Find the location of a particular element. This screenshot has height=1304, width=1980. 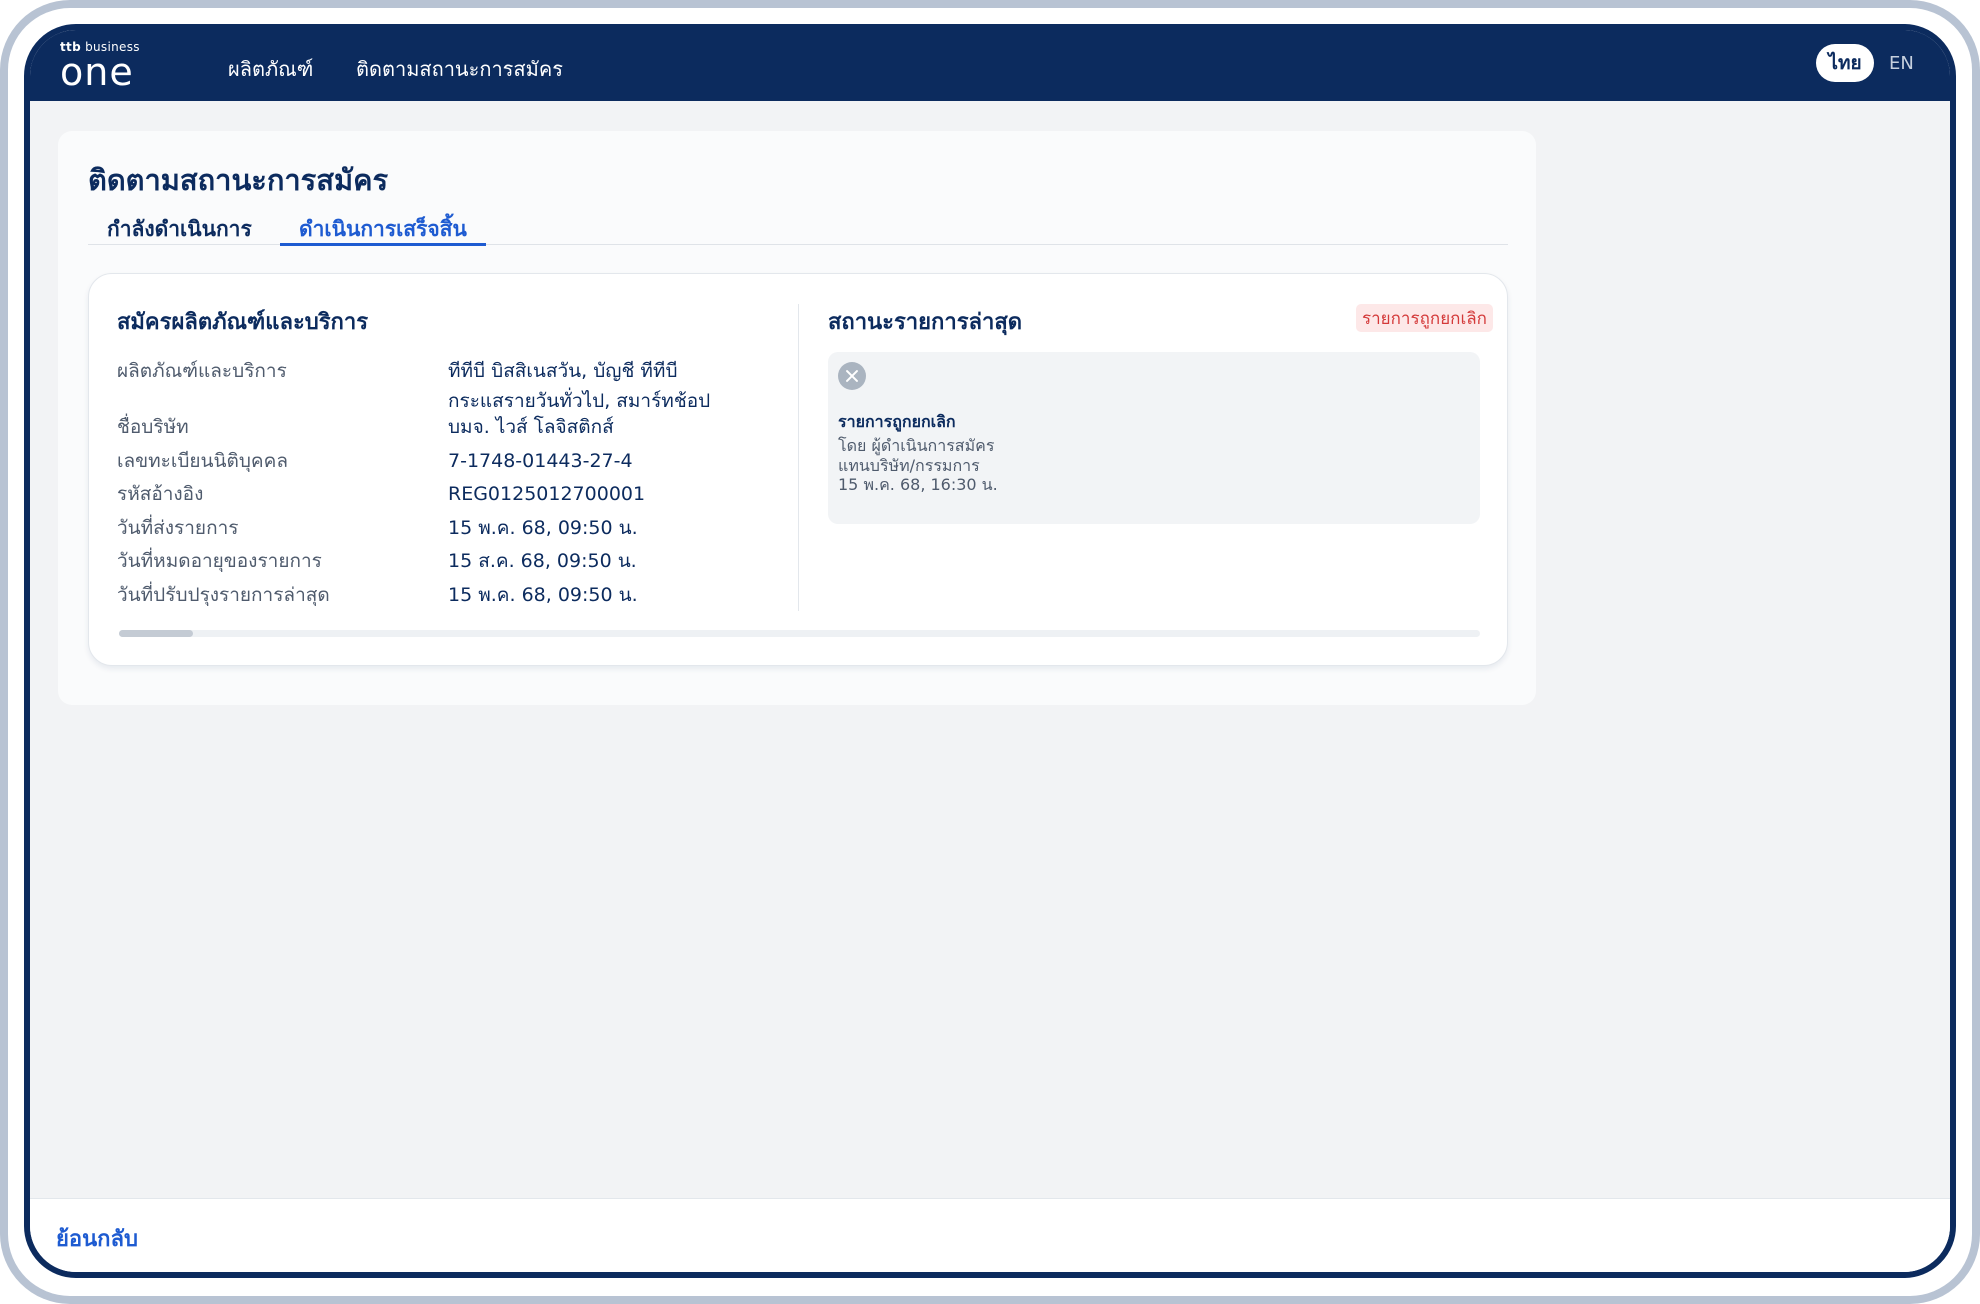

logo-wordmark: one is located at coordinates (97, 72).